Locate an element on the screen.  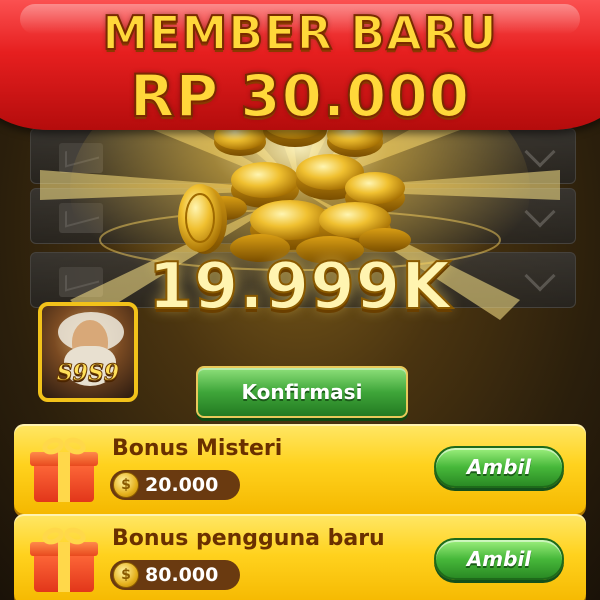
game-logo: S9S9 is located at coordinates (88, 352).